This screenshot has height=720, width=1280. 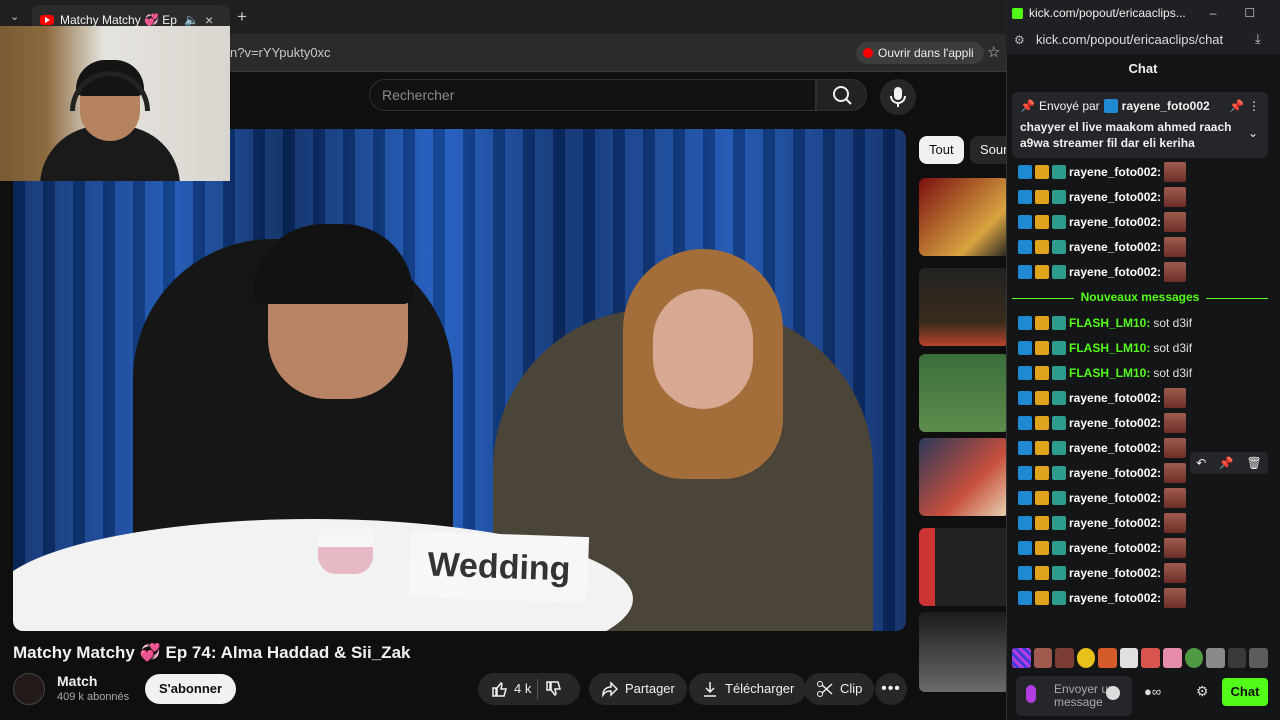 I want to click on chip-all: Tout, so click(x=941, y=150).